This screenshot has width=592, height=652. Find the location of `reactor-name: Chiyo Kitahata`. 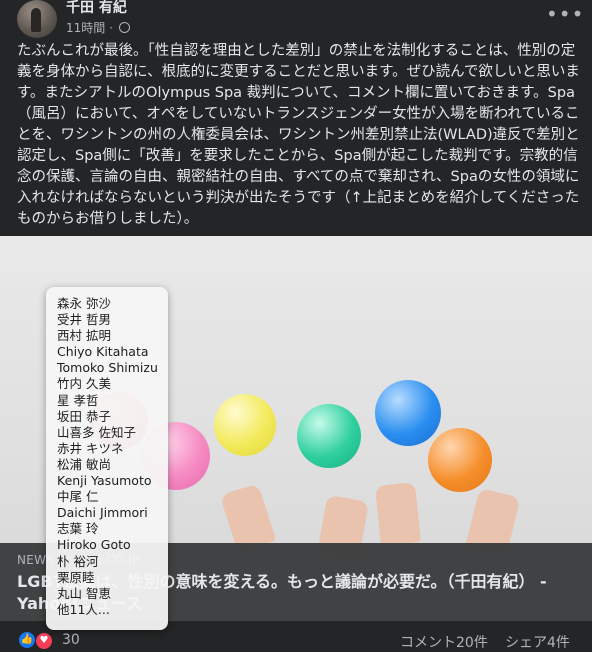

reactor-name: Chiyo Kitahata is located at coordinates (103, 352).